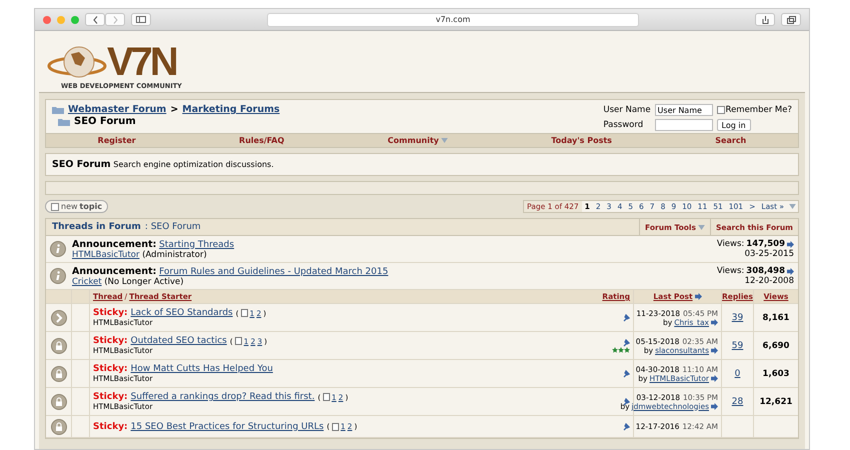 The height and width of the screenshot is (450, 850). I want to click on sidebar-icon, so click(141, 19).